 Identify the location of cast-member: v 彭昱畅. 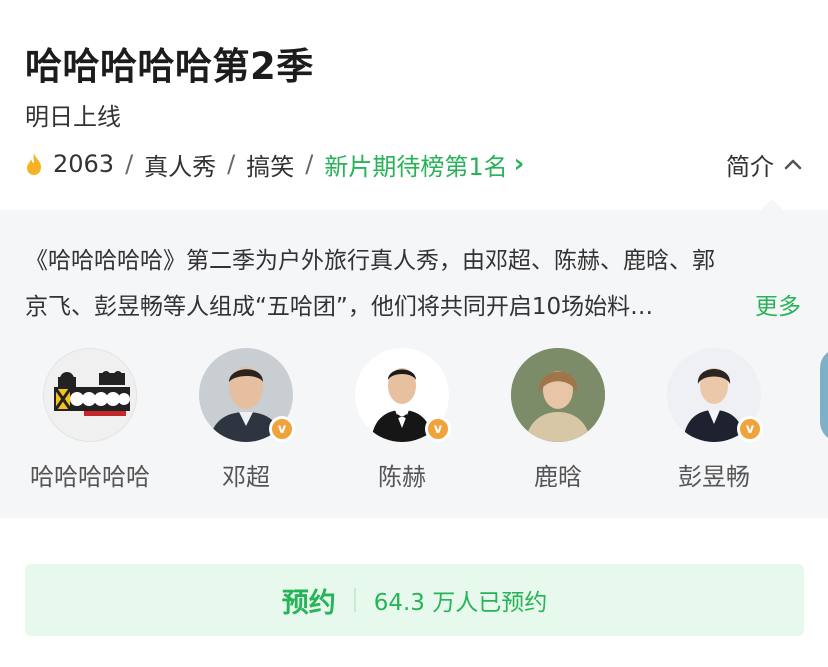
(714, 420).